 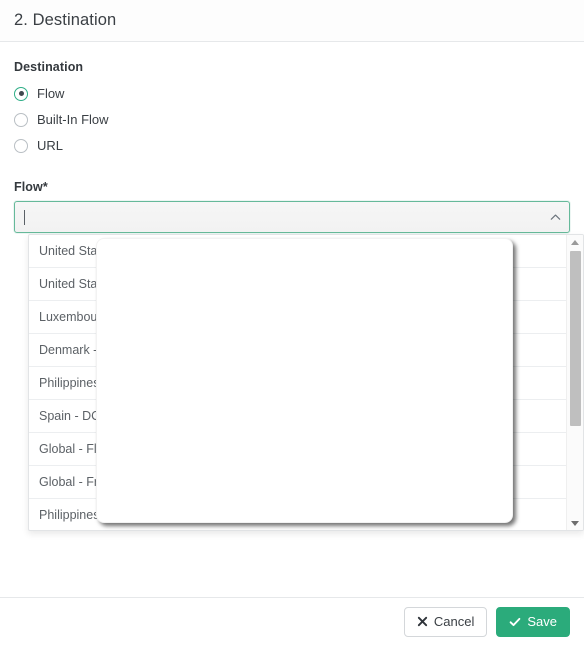 What do you see at coordinates (292, 145) in the screenshot?
I see `radio-option-url: URL` at bounding box center [292, 145].